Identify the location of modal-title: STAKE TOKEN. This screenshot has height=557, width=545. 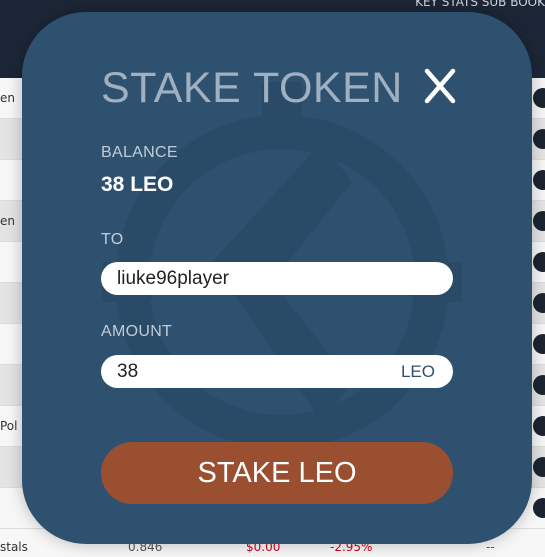
(252, 88).